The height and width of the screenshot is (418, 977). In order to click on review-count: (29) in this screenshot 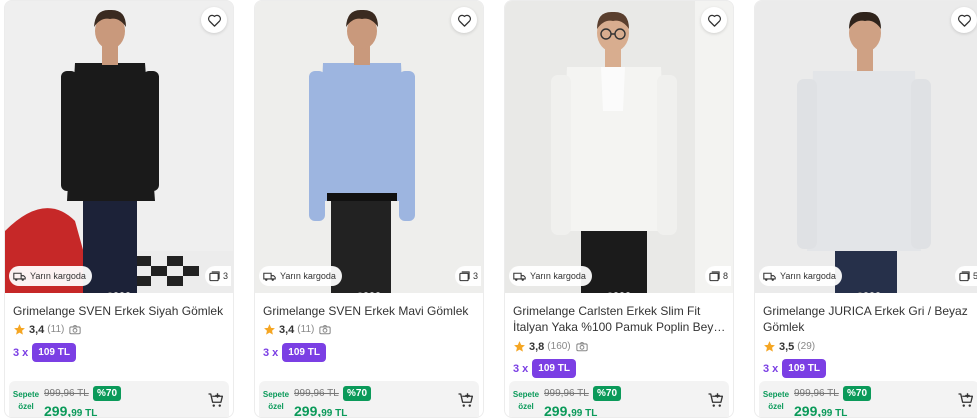, I will do `click(806, 346)`.